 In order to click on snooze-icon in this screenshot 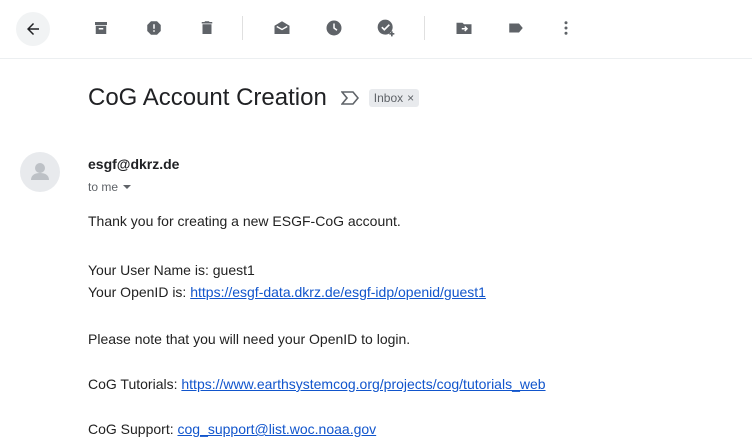, I will do `click(334, 28)`.